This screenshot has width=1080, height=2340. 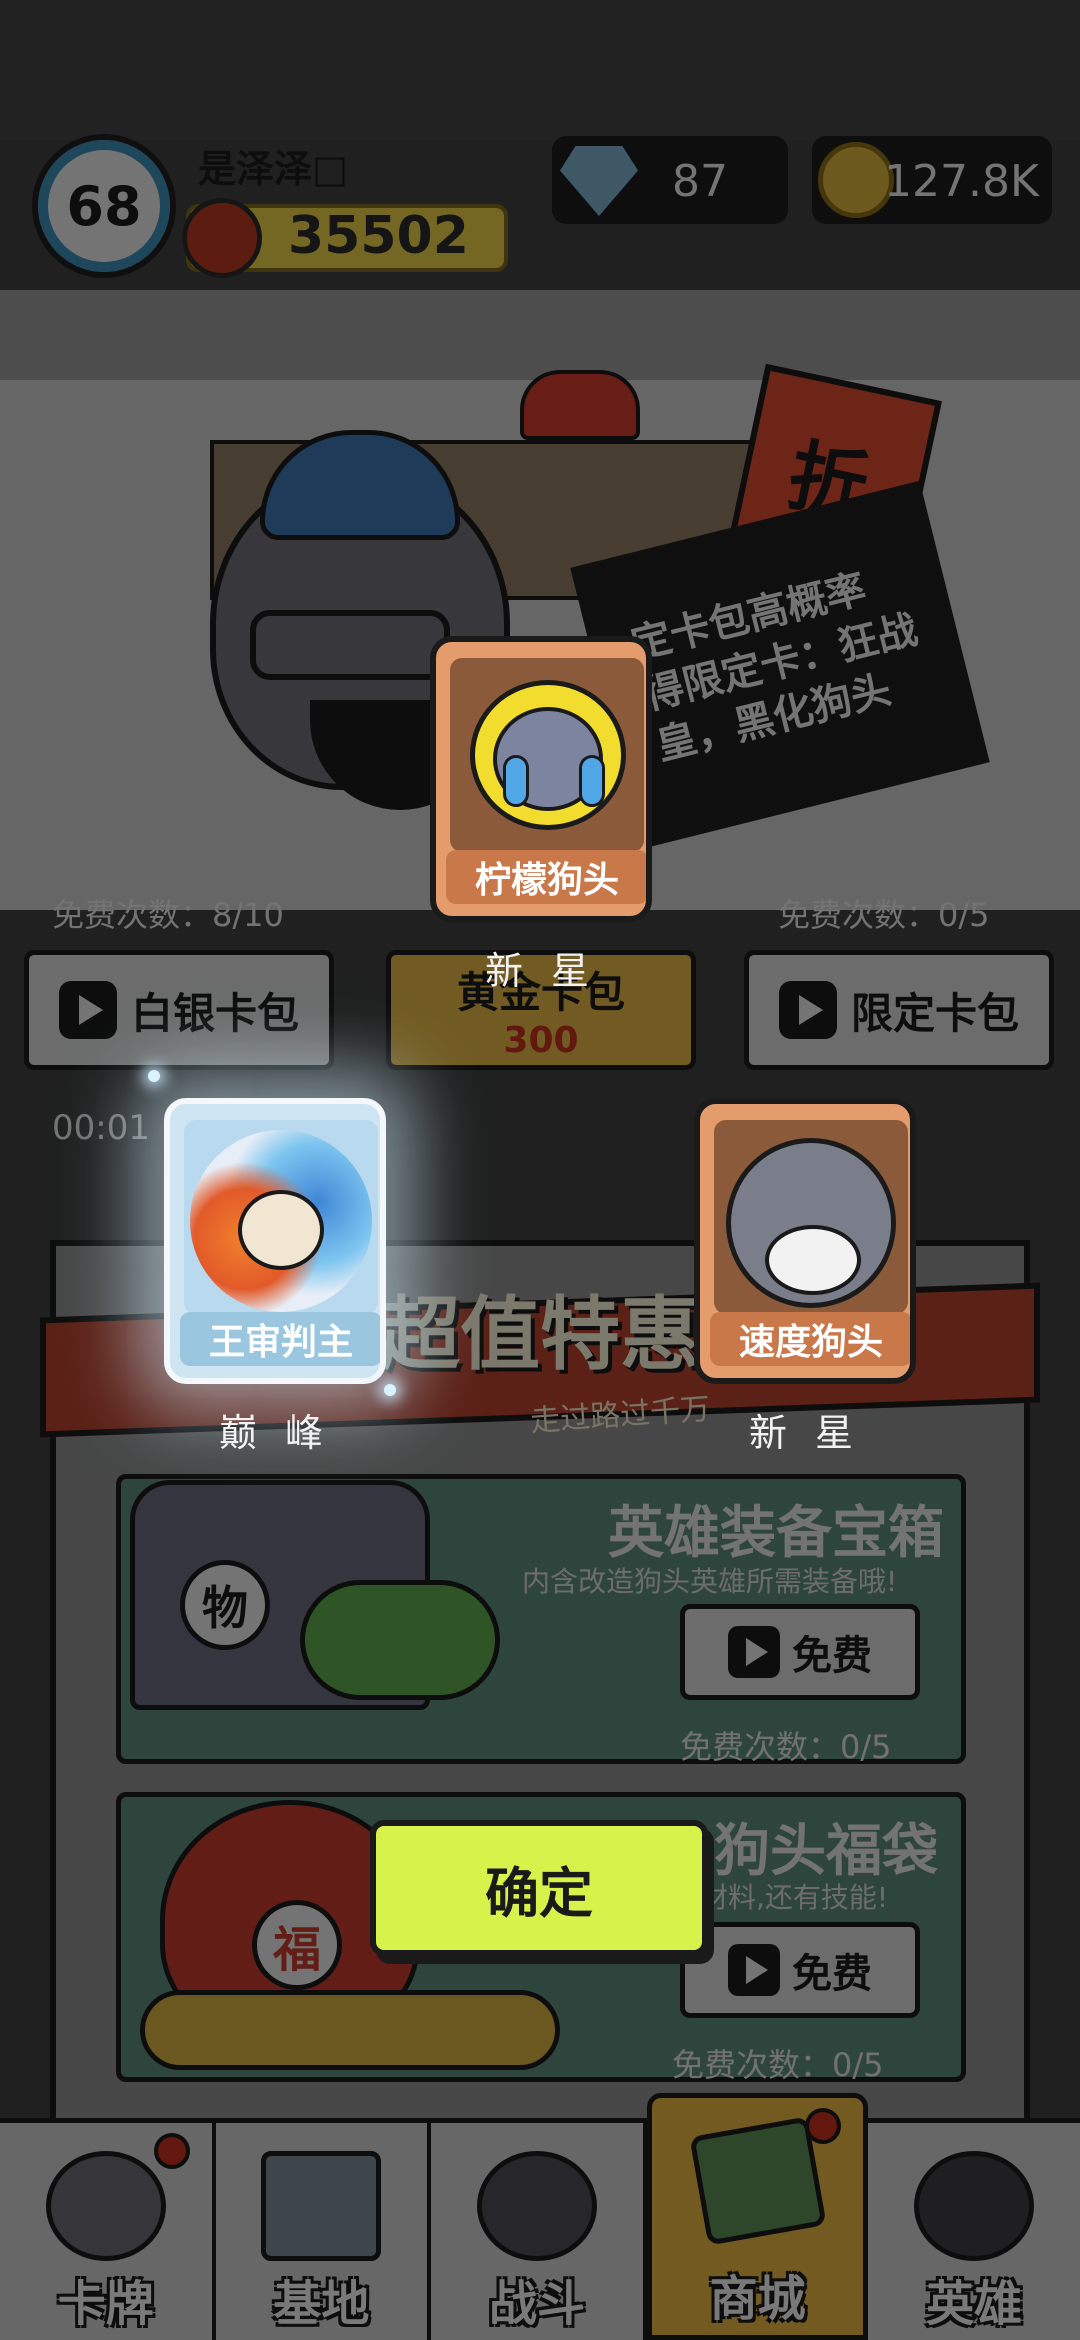 What do you see at coordinates (794, 1897) in the screenshot?
I see `deal-description: 材料,还有技能!` at bounding box center [794, 1897].